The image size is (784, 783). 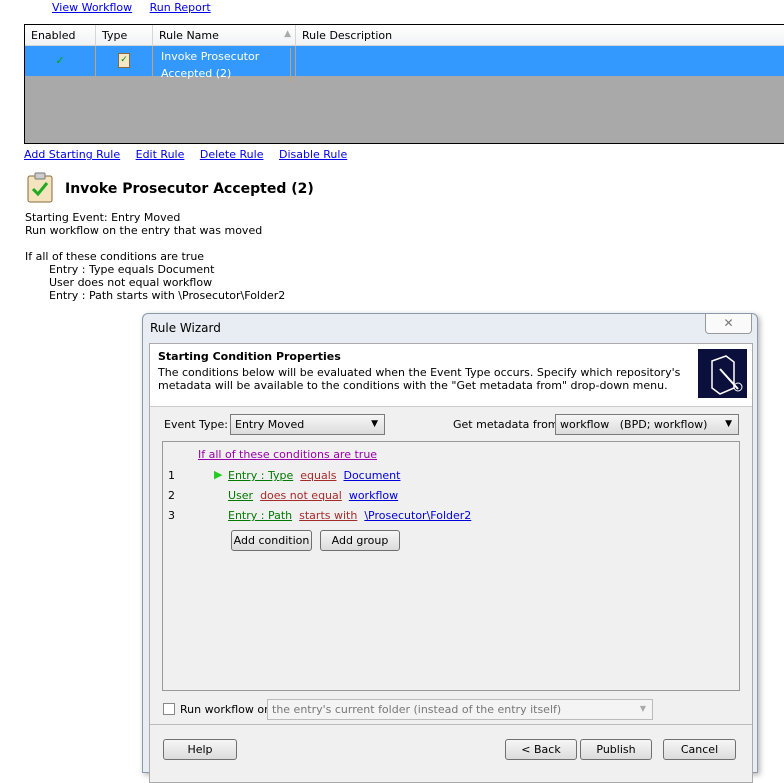 I want to click on col-rule-name-label: Rule Name, so click(x=189, y=35).